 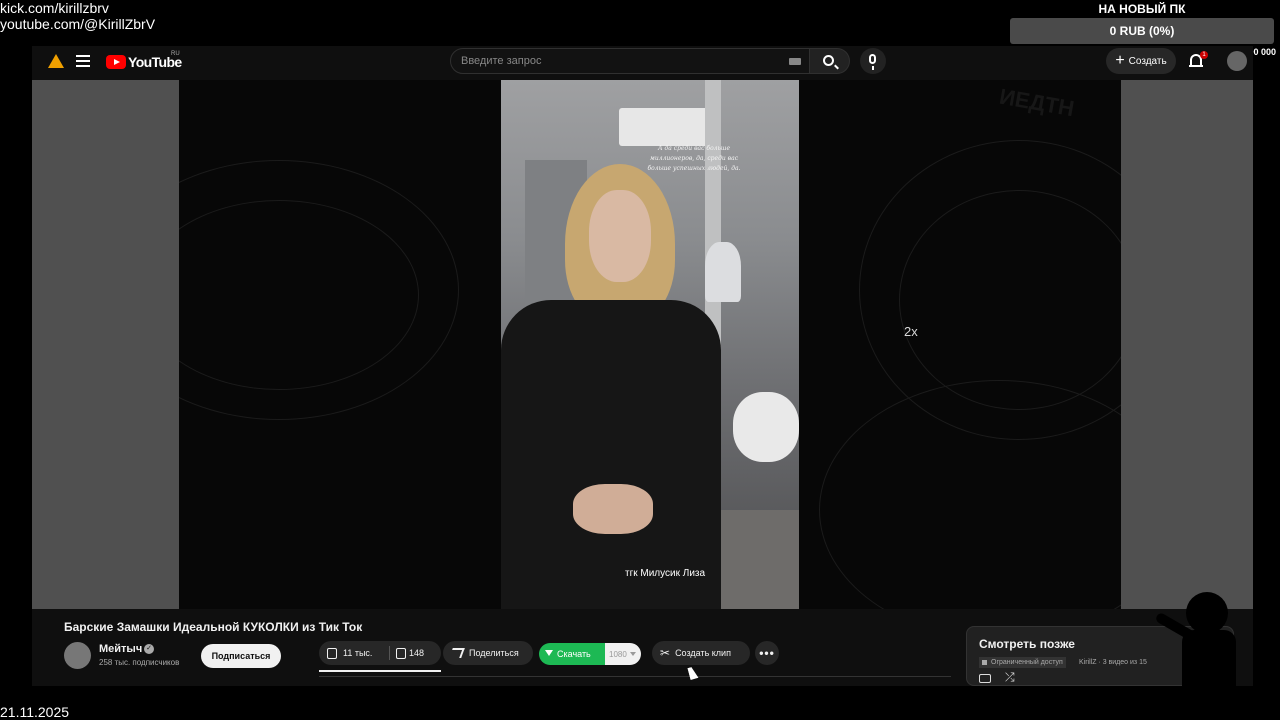 I want to click on youtube-play-icon, so click(x=116, y=62).